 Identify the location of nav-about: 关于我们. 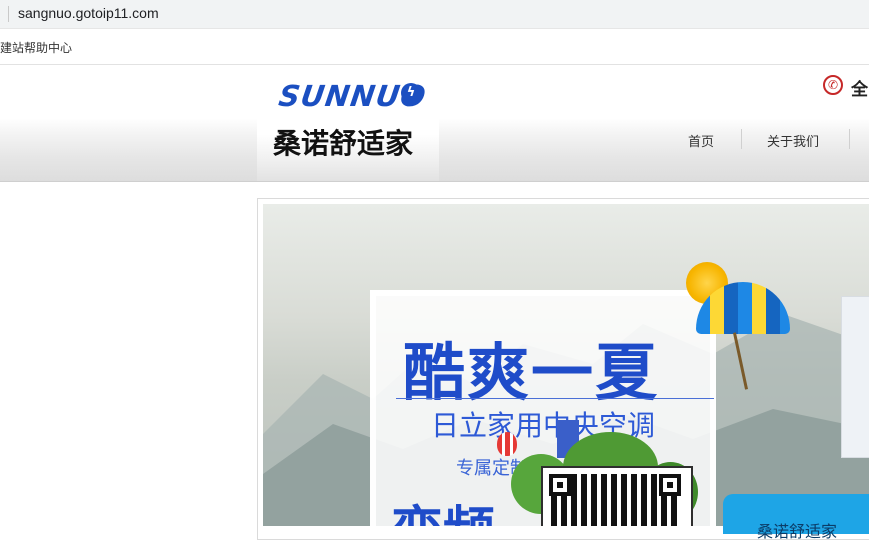
(793, 140).